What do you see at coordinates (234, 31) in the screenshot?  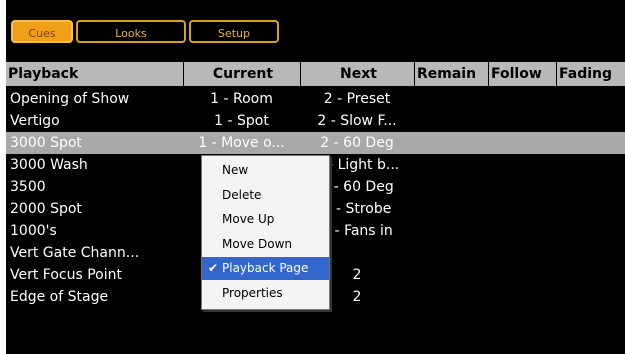 I see `tab-setup: Setup` at bounding box center [234, 31].